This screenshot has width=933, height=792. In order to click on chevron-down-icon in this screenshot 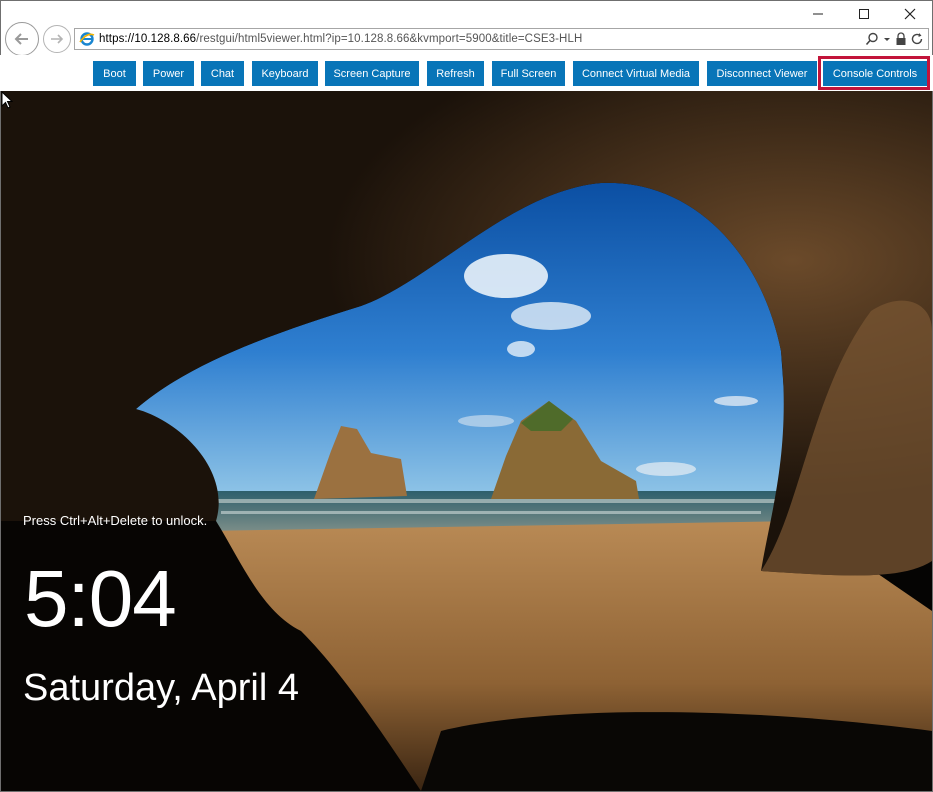, I will do `click(887, 39)`.